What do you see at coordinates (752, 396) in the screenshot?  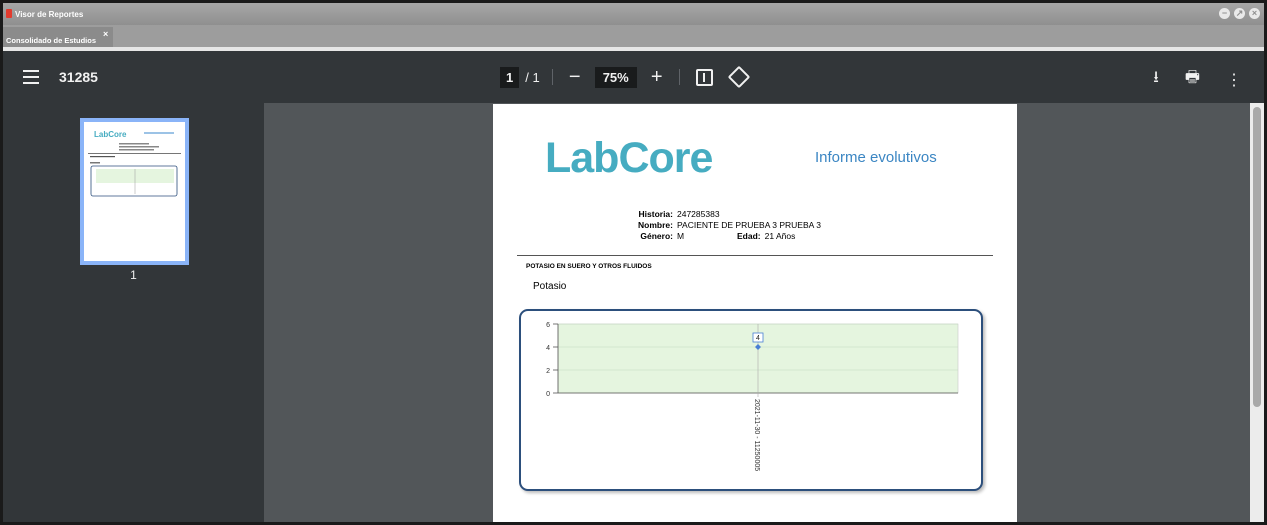 I see `potasio-chart: 0 2 4 6 2021-11-30 - 11250005 4` at bounding box center [752, 396].